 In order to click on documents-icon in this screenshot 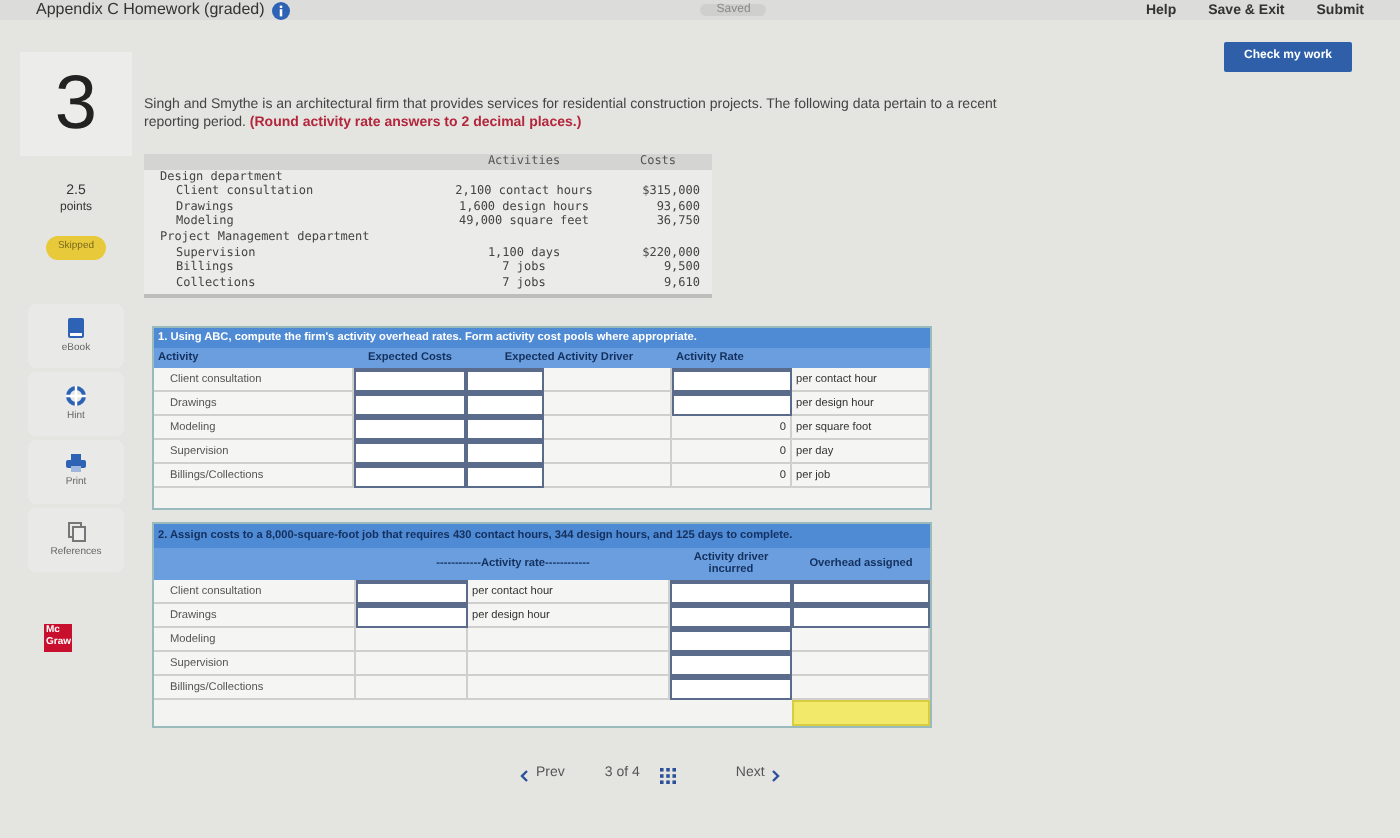, I will do `click(76, 531)`.